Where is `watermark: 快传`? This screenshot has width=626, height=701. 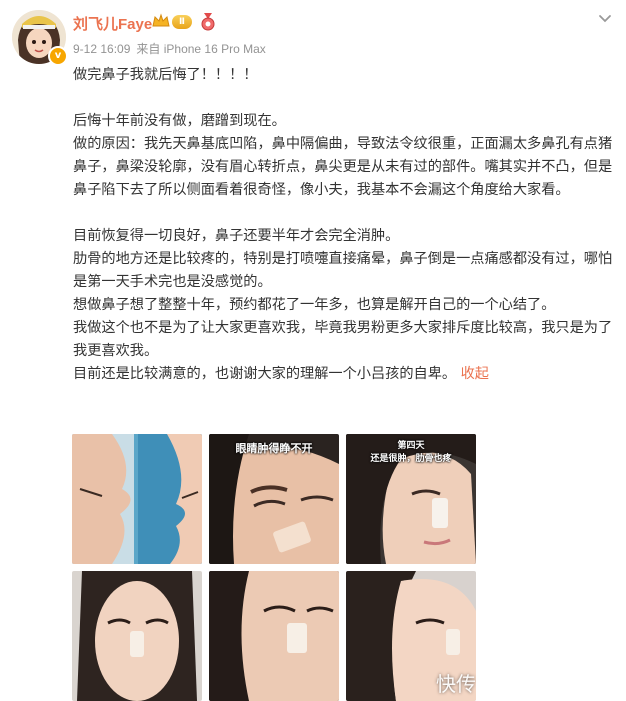
watermark: 快传 is located at coordinates (456, 684).